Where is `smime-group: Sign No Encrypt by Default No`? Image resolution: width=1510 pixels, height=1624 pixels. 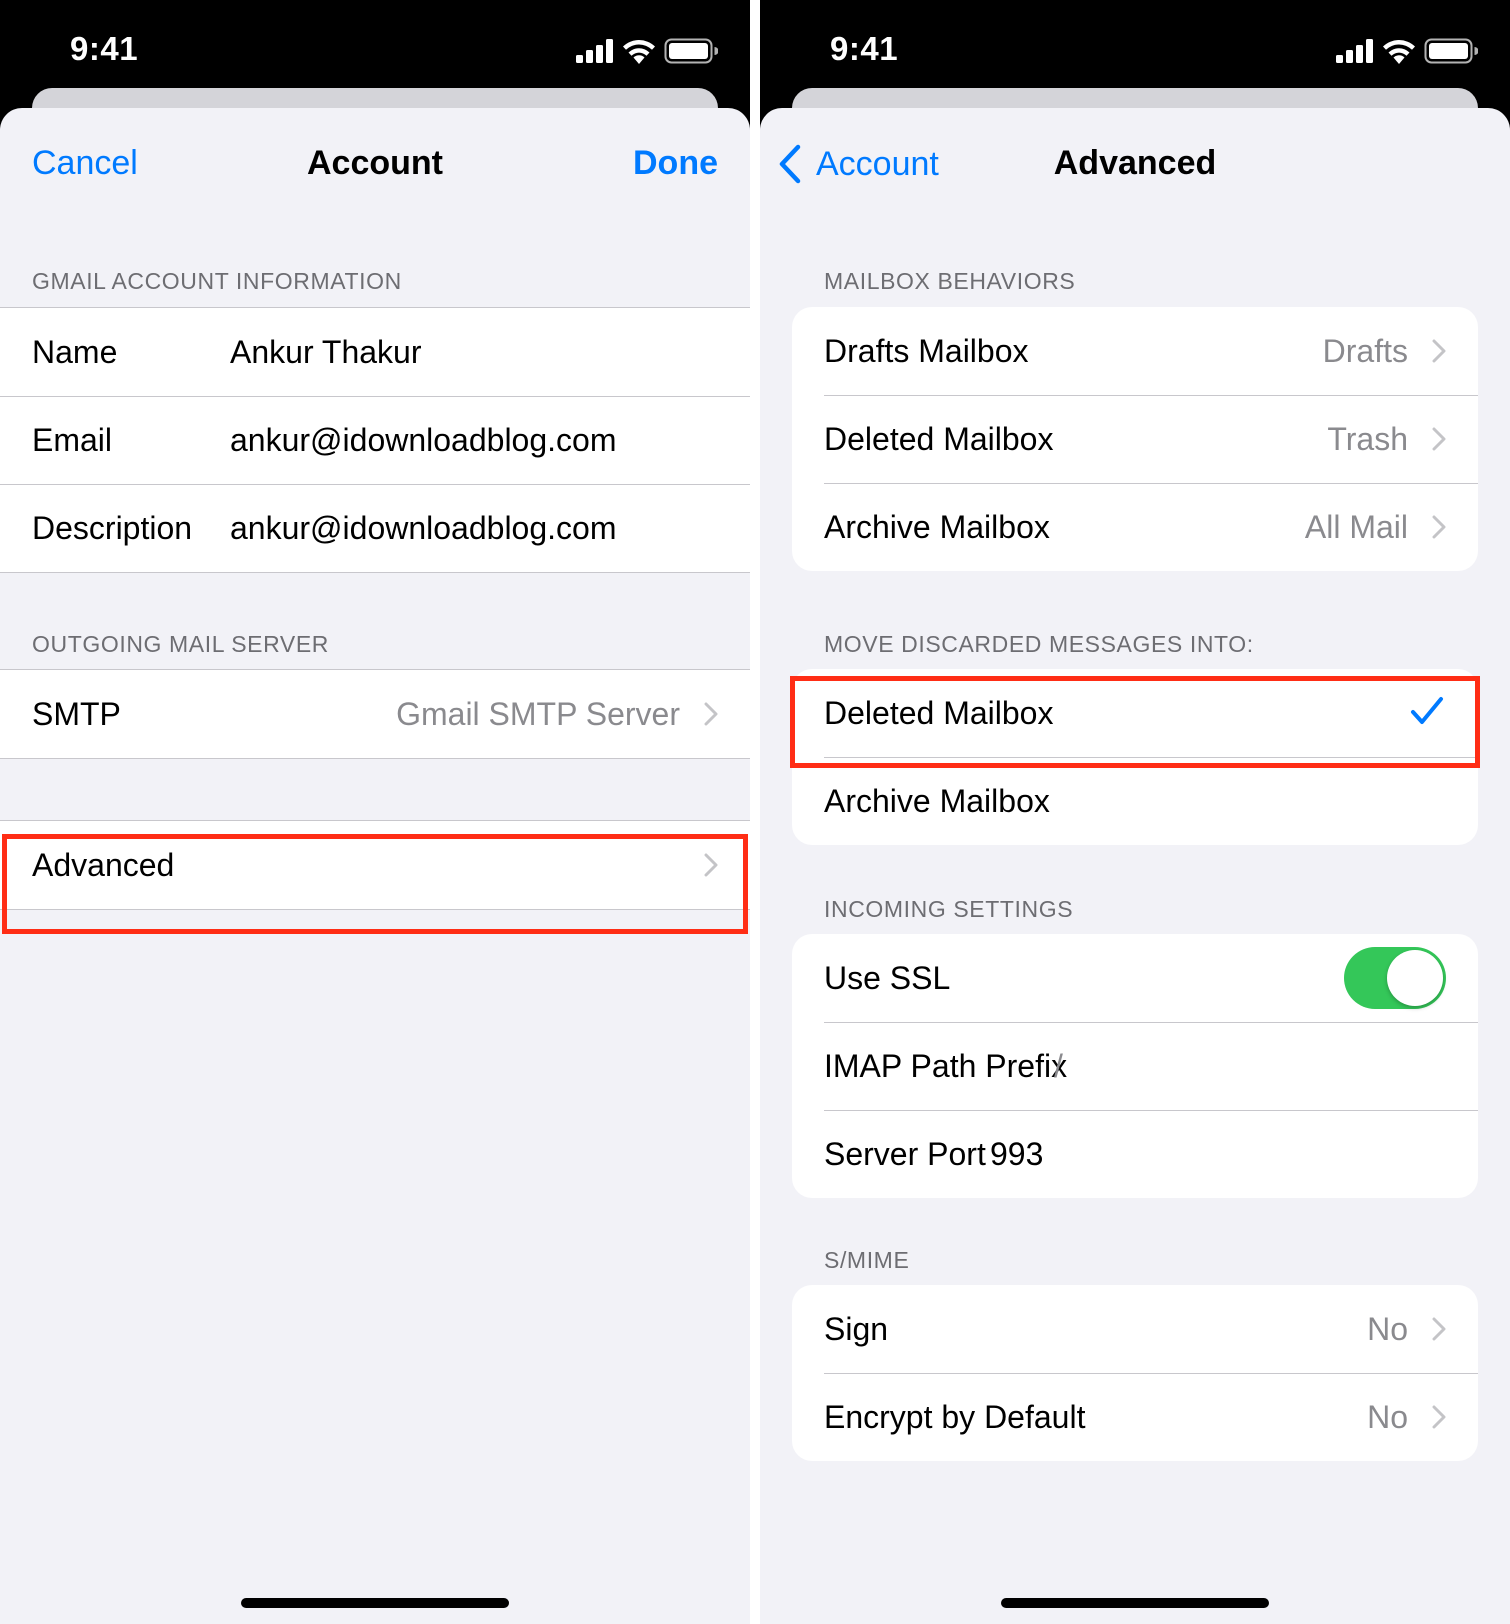 smime-group: Sign No Encrypt by Default No is located at coordinates (1135, 1373).